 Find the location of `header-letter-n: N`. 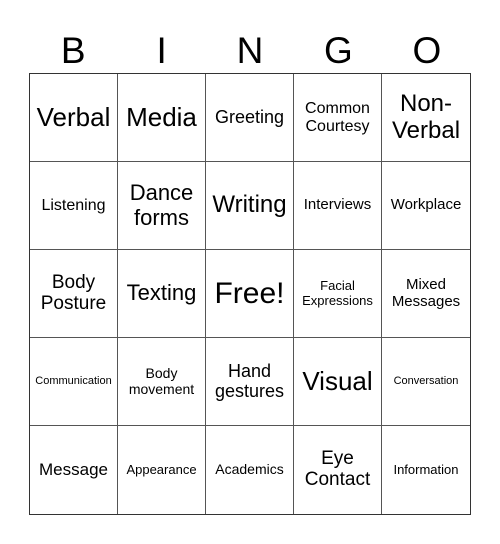

header-letter-n: N is located at coordinates (250, 50).